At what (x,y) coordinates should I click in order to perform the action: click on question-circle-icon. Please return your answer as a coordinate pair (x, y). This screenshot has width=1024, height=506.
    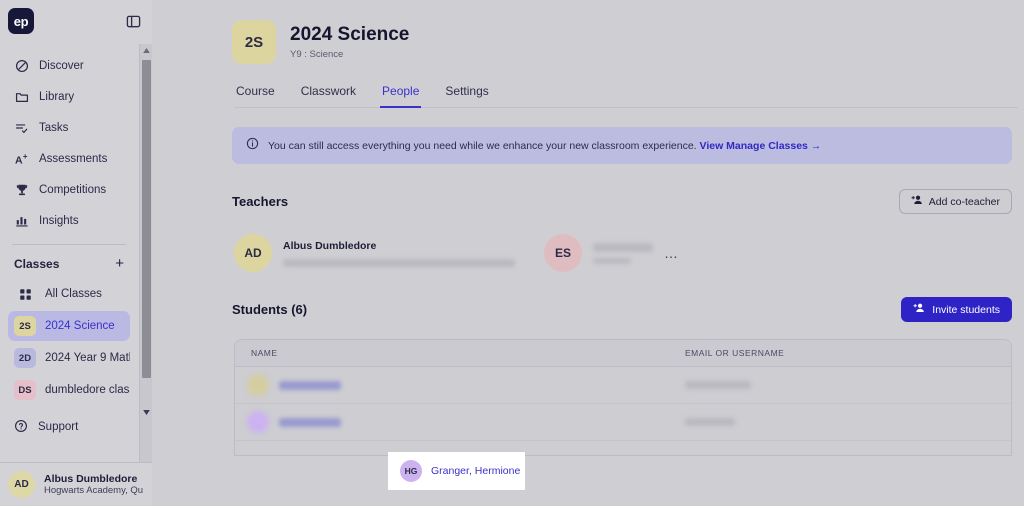
    Looking at the image, I should click on (21, 427).